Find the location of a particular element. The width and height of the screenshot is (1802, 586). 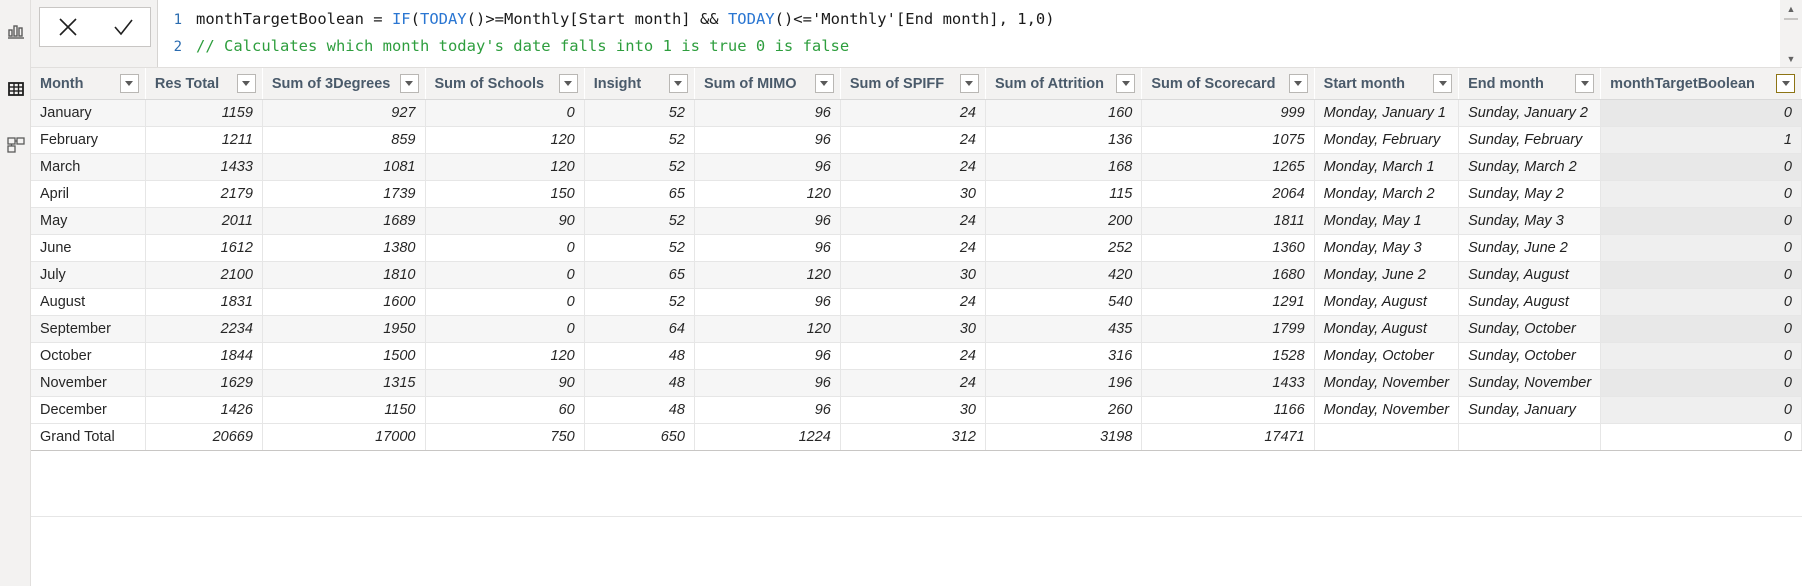

column-filter-dropdown-schools is located at coordinates (568, 83).